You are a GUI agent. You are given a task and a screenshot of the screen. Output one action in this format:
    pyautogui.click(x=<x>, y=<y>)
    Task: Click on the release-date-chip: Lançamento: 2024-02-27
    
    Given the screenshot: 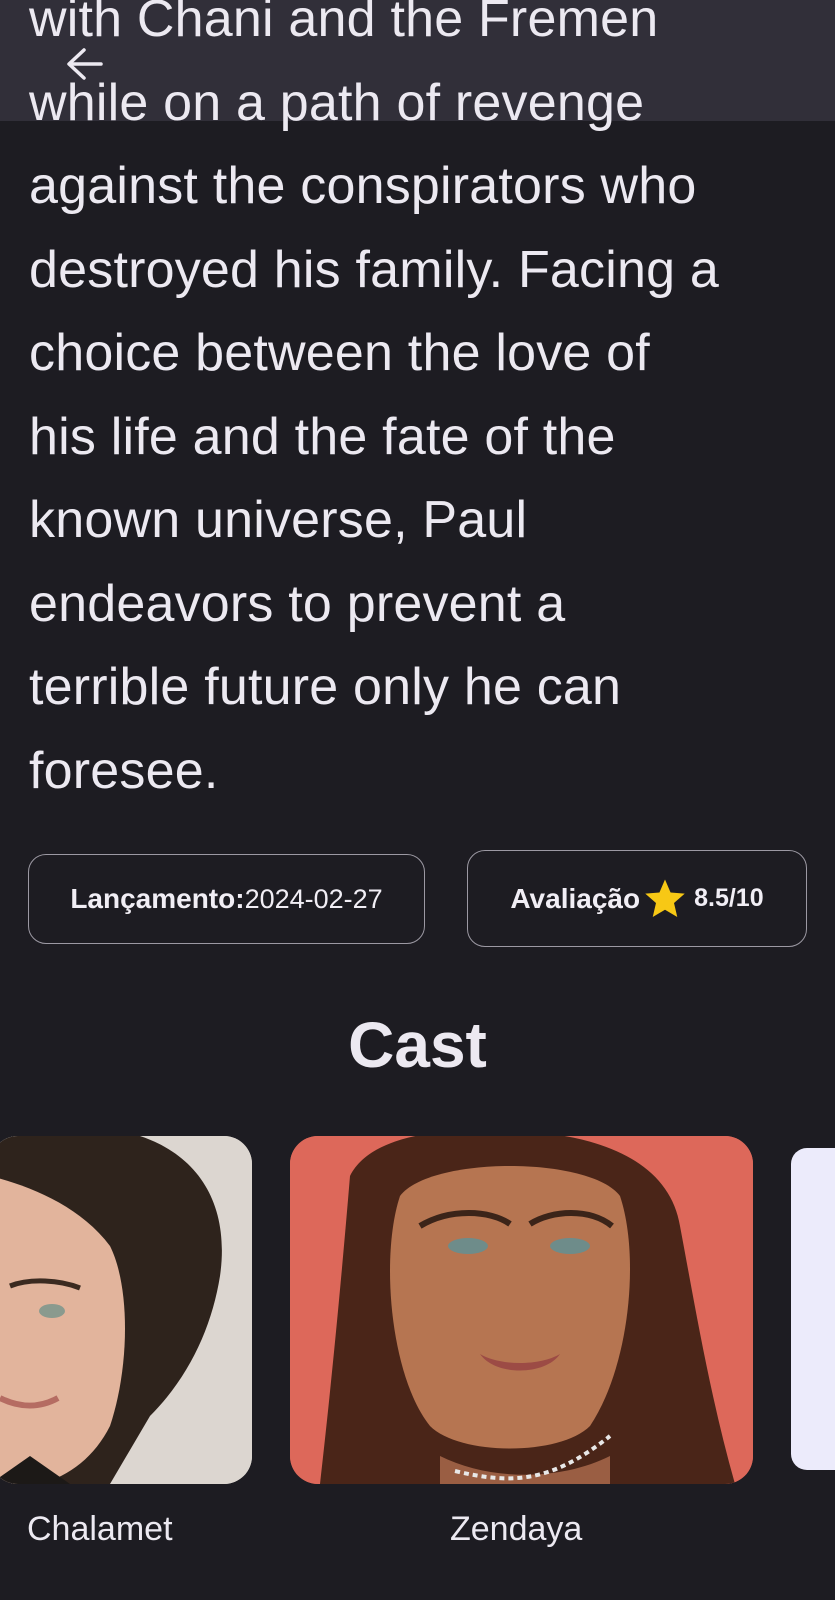 What is the action you would take?
    pyautogui.click(x=226, y=899)
    